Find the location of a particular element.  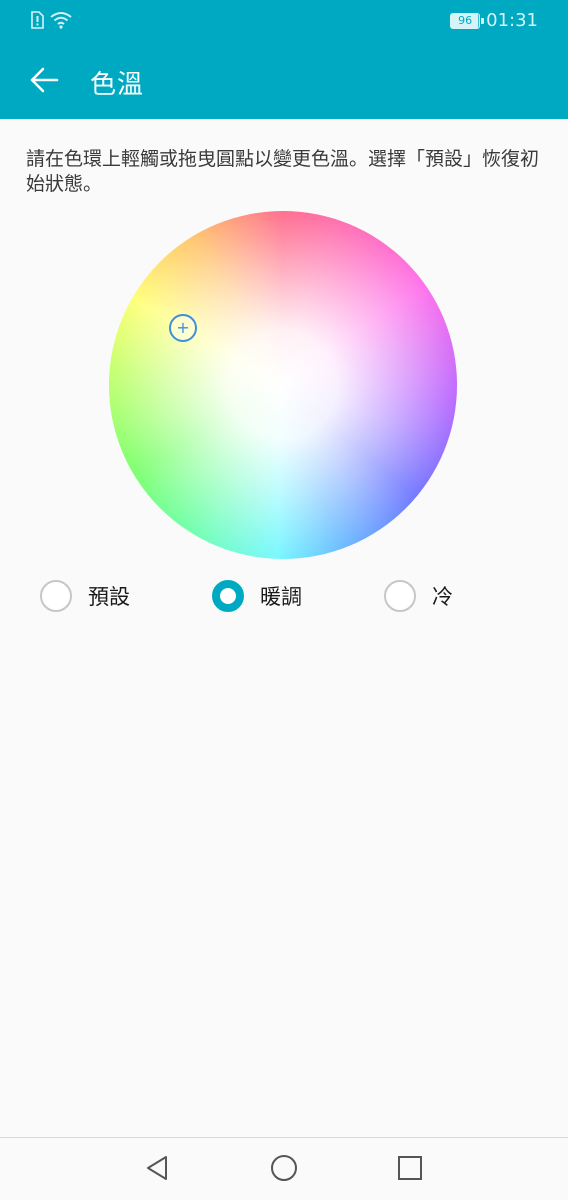

status-right: 96 01:31 is located at coordinates (494, 20).